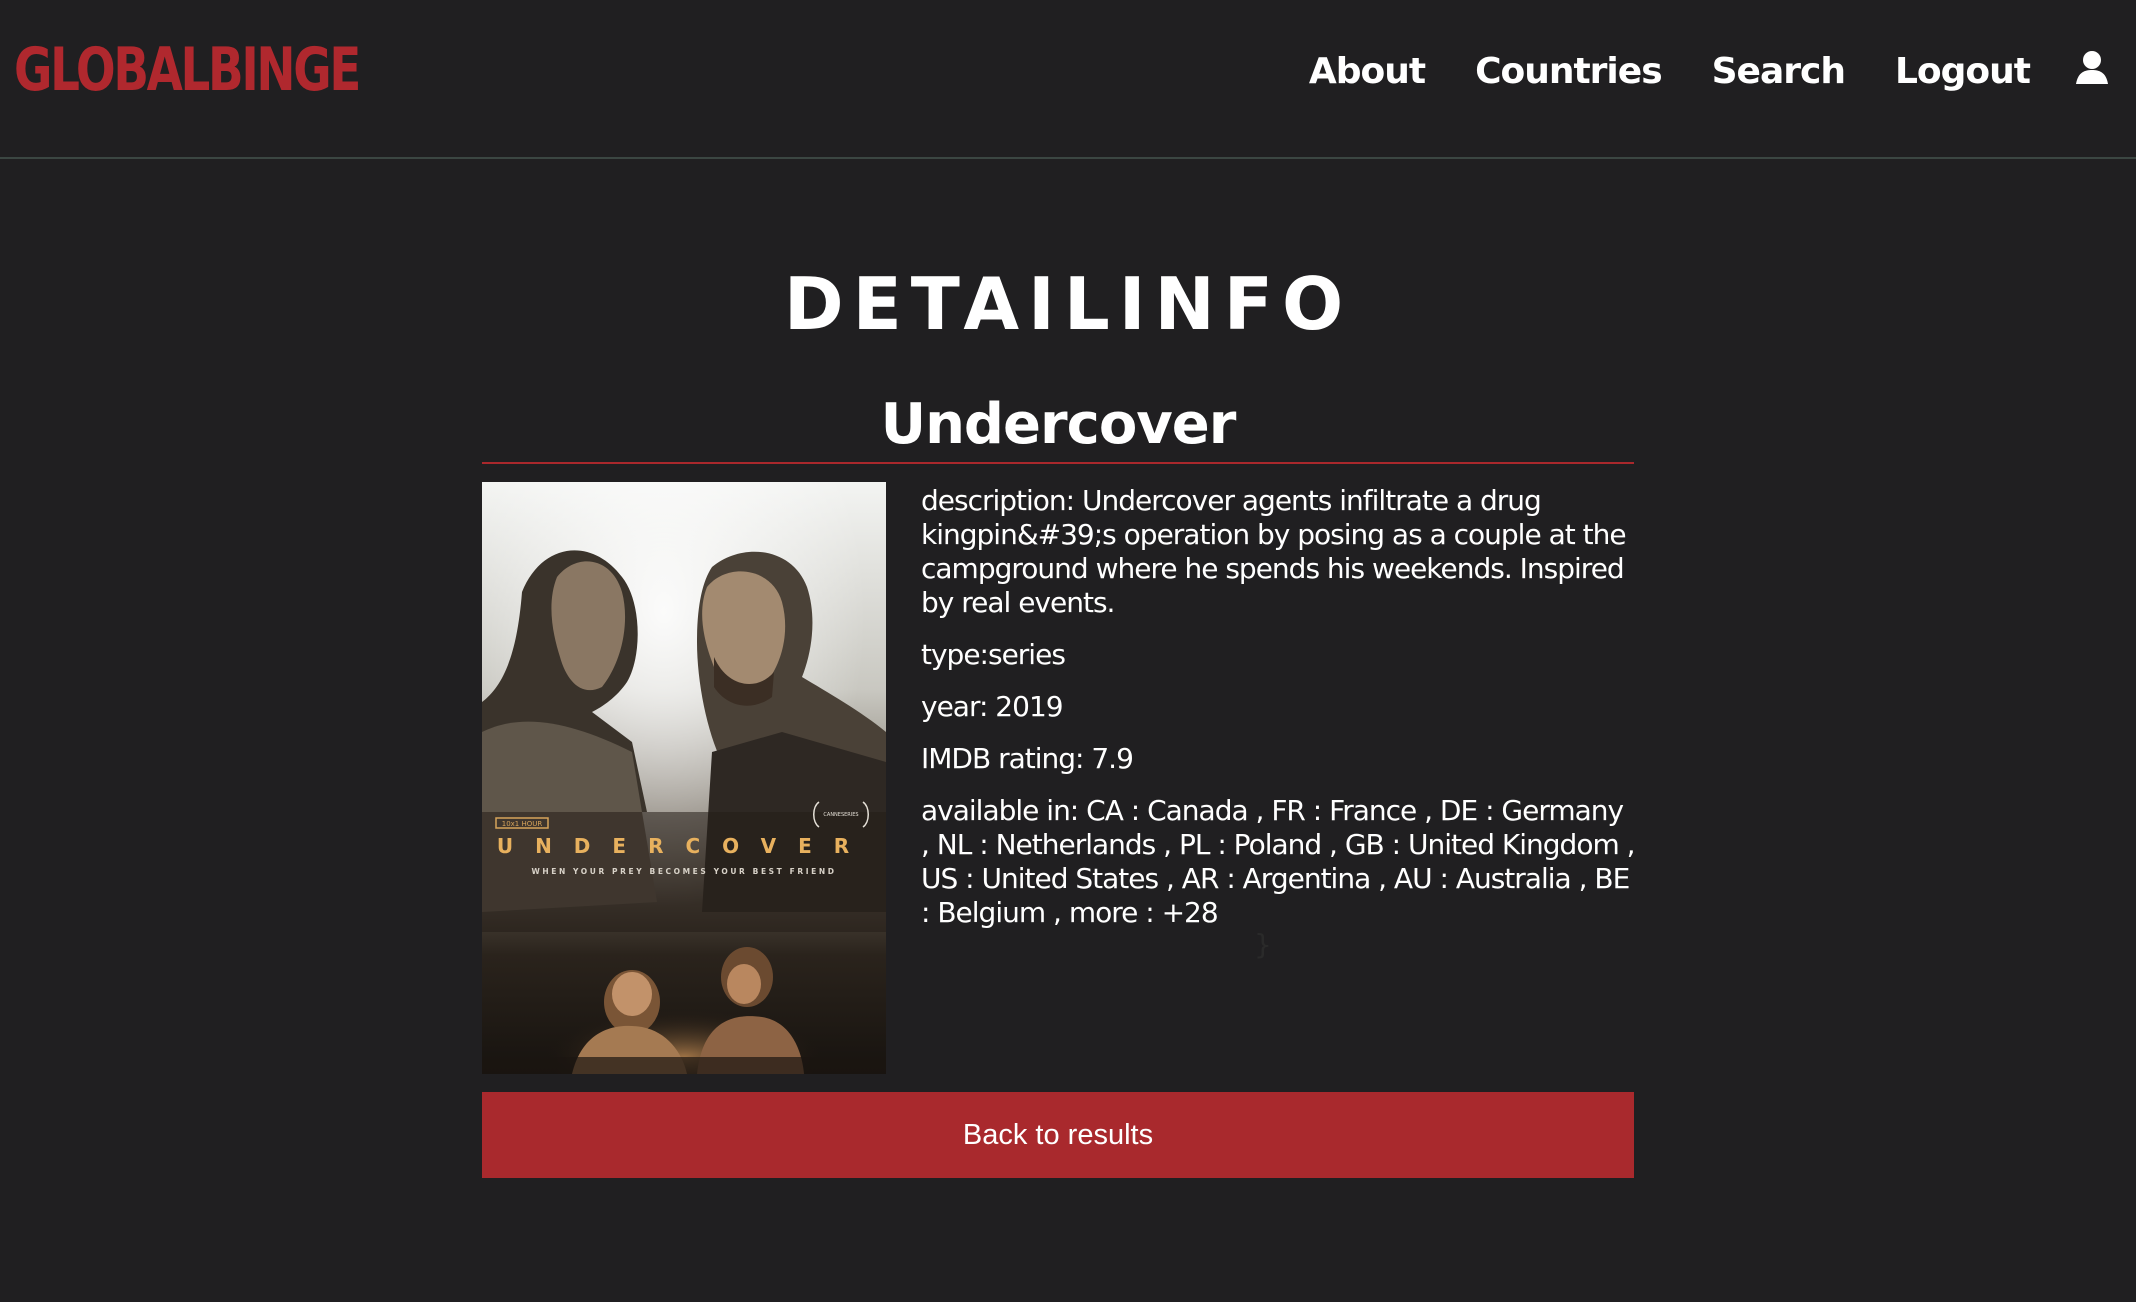 The width and height of the screenshot is (2136, 1302). I want to click on year-text: year: 2019, so click(992, 706).